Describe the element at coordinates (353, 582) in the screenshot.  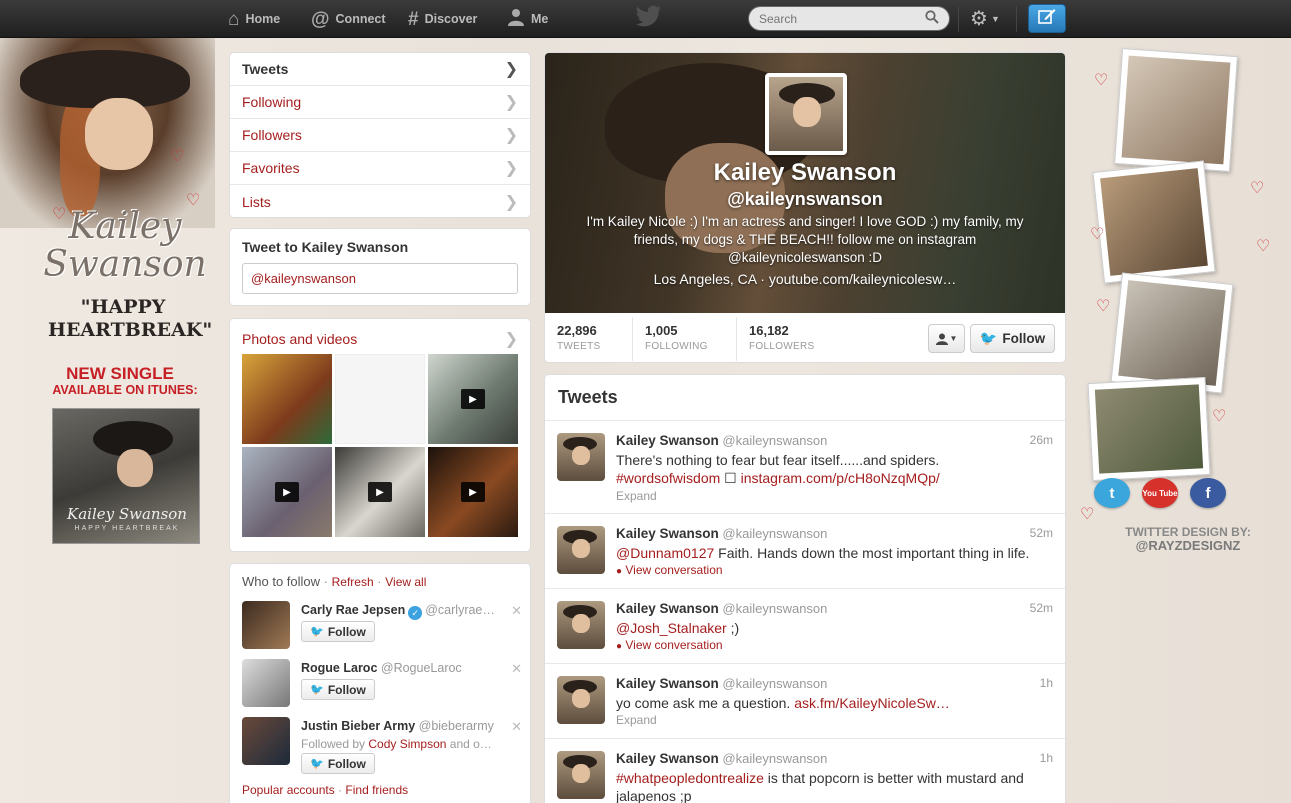
I see `refresh-link: Refresh` at that location.